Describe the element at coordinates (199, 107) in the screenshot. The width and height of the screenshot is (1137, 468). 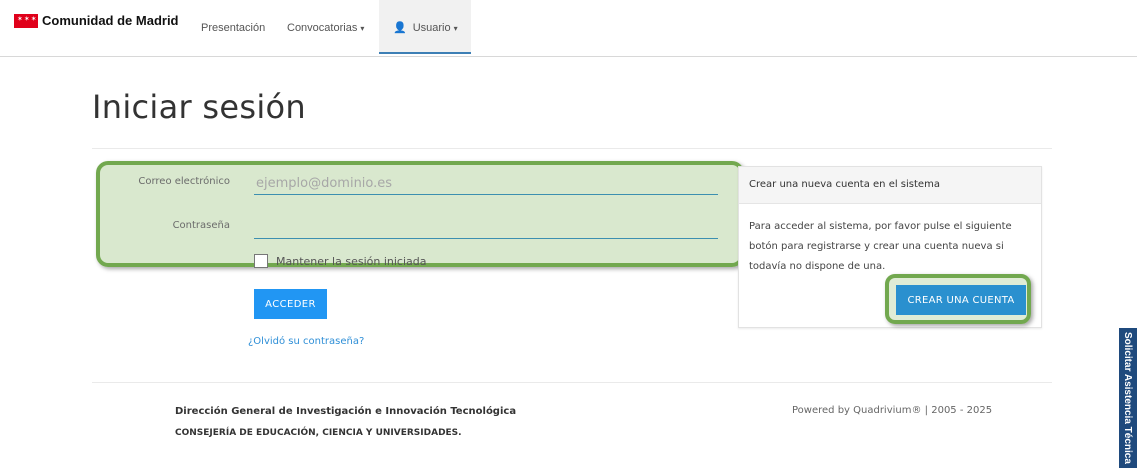
I see `page-title: Iniciar sesión` at that location.